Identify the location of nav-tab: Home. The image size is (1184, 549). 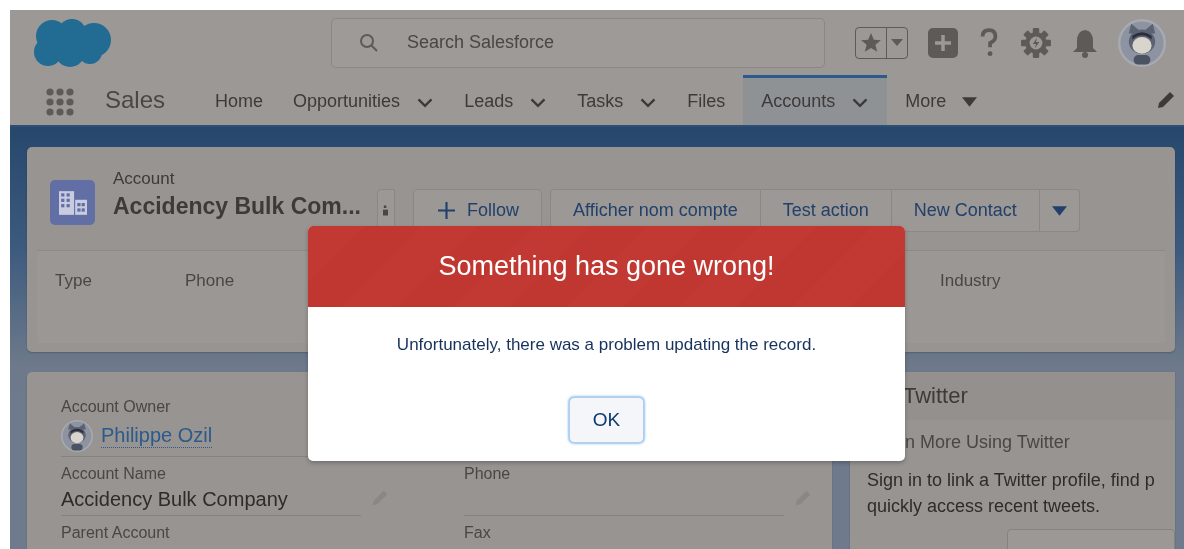
(239, 100).